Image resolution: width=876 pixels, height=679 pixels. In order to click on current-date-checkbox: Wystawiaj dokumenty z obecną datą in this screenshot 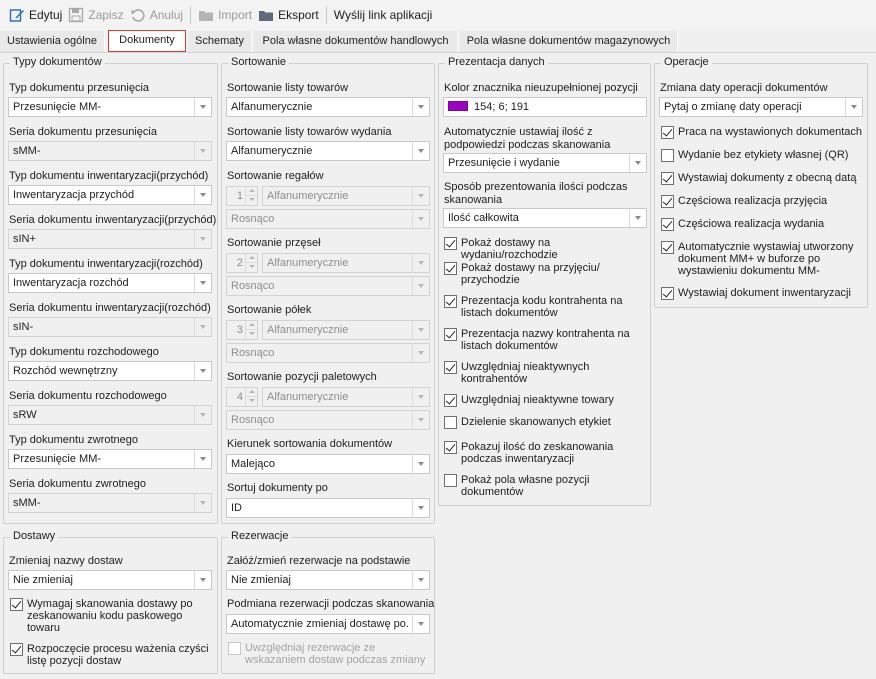, I will do `click(763, 178)`.